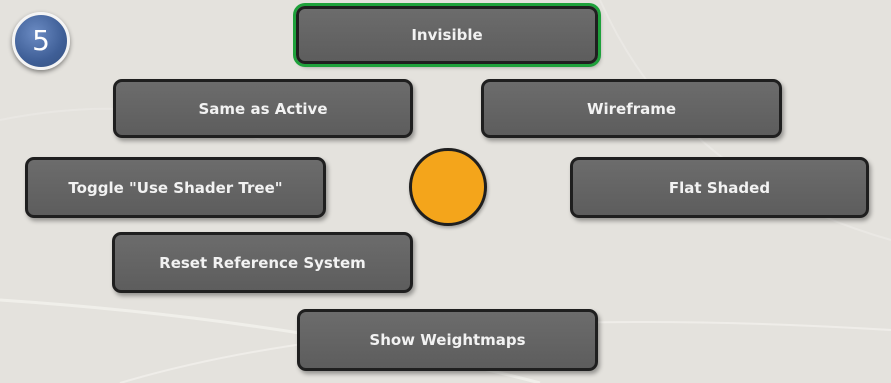 The image size is (891, 383). What do you see at coordinates (263, 108) in the screenshot?
I see `same-as-active-button: Same as Active` at bounding box center [263, 108].